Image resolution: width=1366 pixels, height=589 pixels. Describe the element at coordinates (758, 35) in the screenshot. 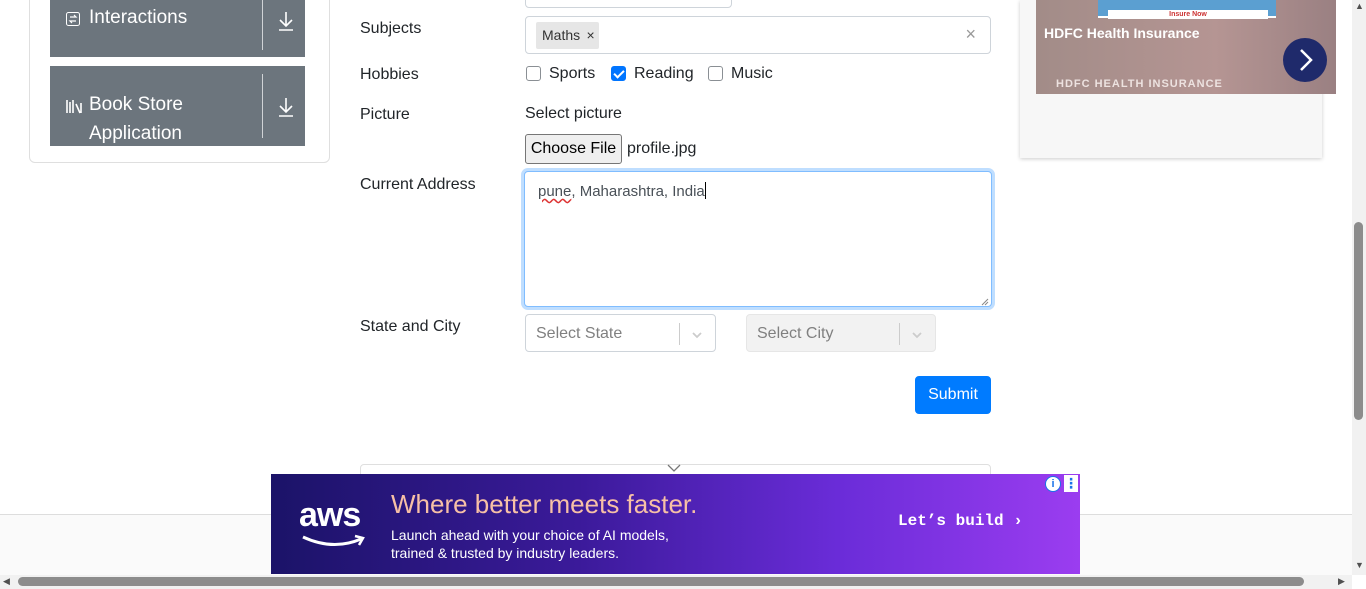

I see `subjects-input: Maths × ×` at that location.